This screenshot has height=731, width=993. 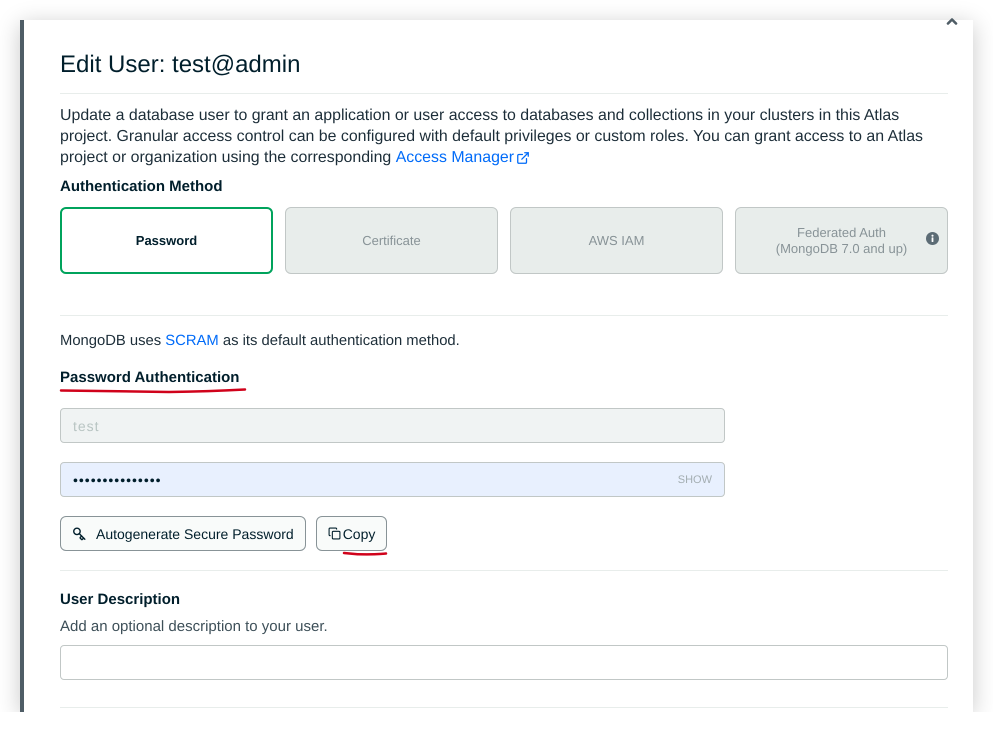 What do you see at coordinates (504, 662) in the screenshot?
I see `description-input` at bounding box center [504, 662].